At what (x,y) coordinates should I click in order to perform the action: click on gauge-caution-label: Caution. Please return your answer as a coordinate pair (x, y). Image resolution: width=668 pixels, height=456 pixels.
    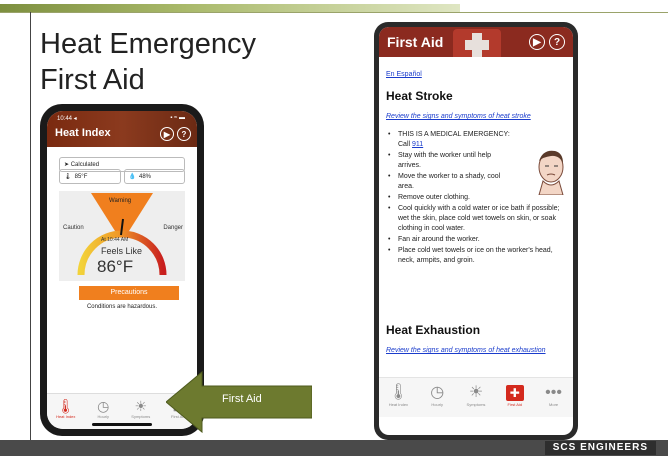
    Looking at the image, I should click on (73, 228).